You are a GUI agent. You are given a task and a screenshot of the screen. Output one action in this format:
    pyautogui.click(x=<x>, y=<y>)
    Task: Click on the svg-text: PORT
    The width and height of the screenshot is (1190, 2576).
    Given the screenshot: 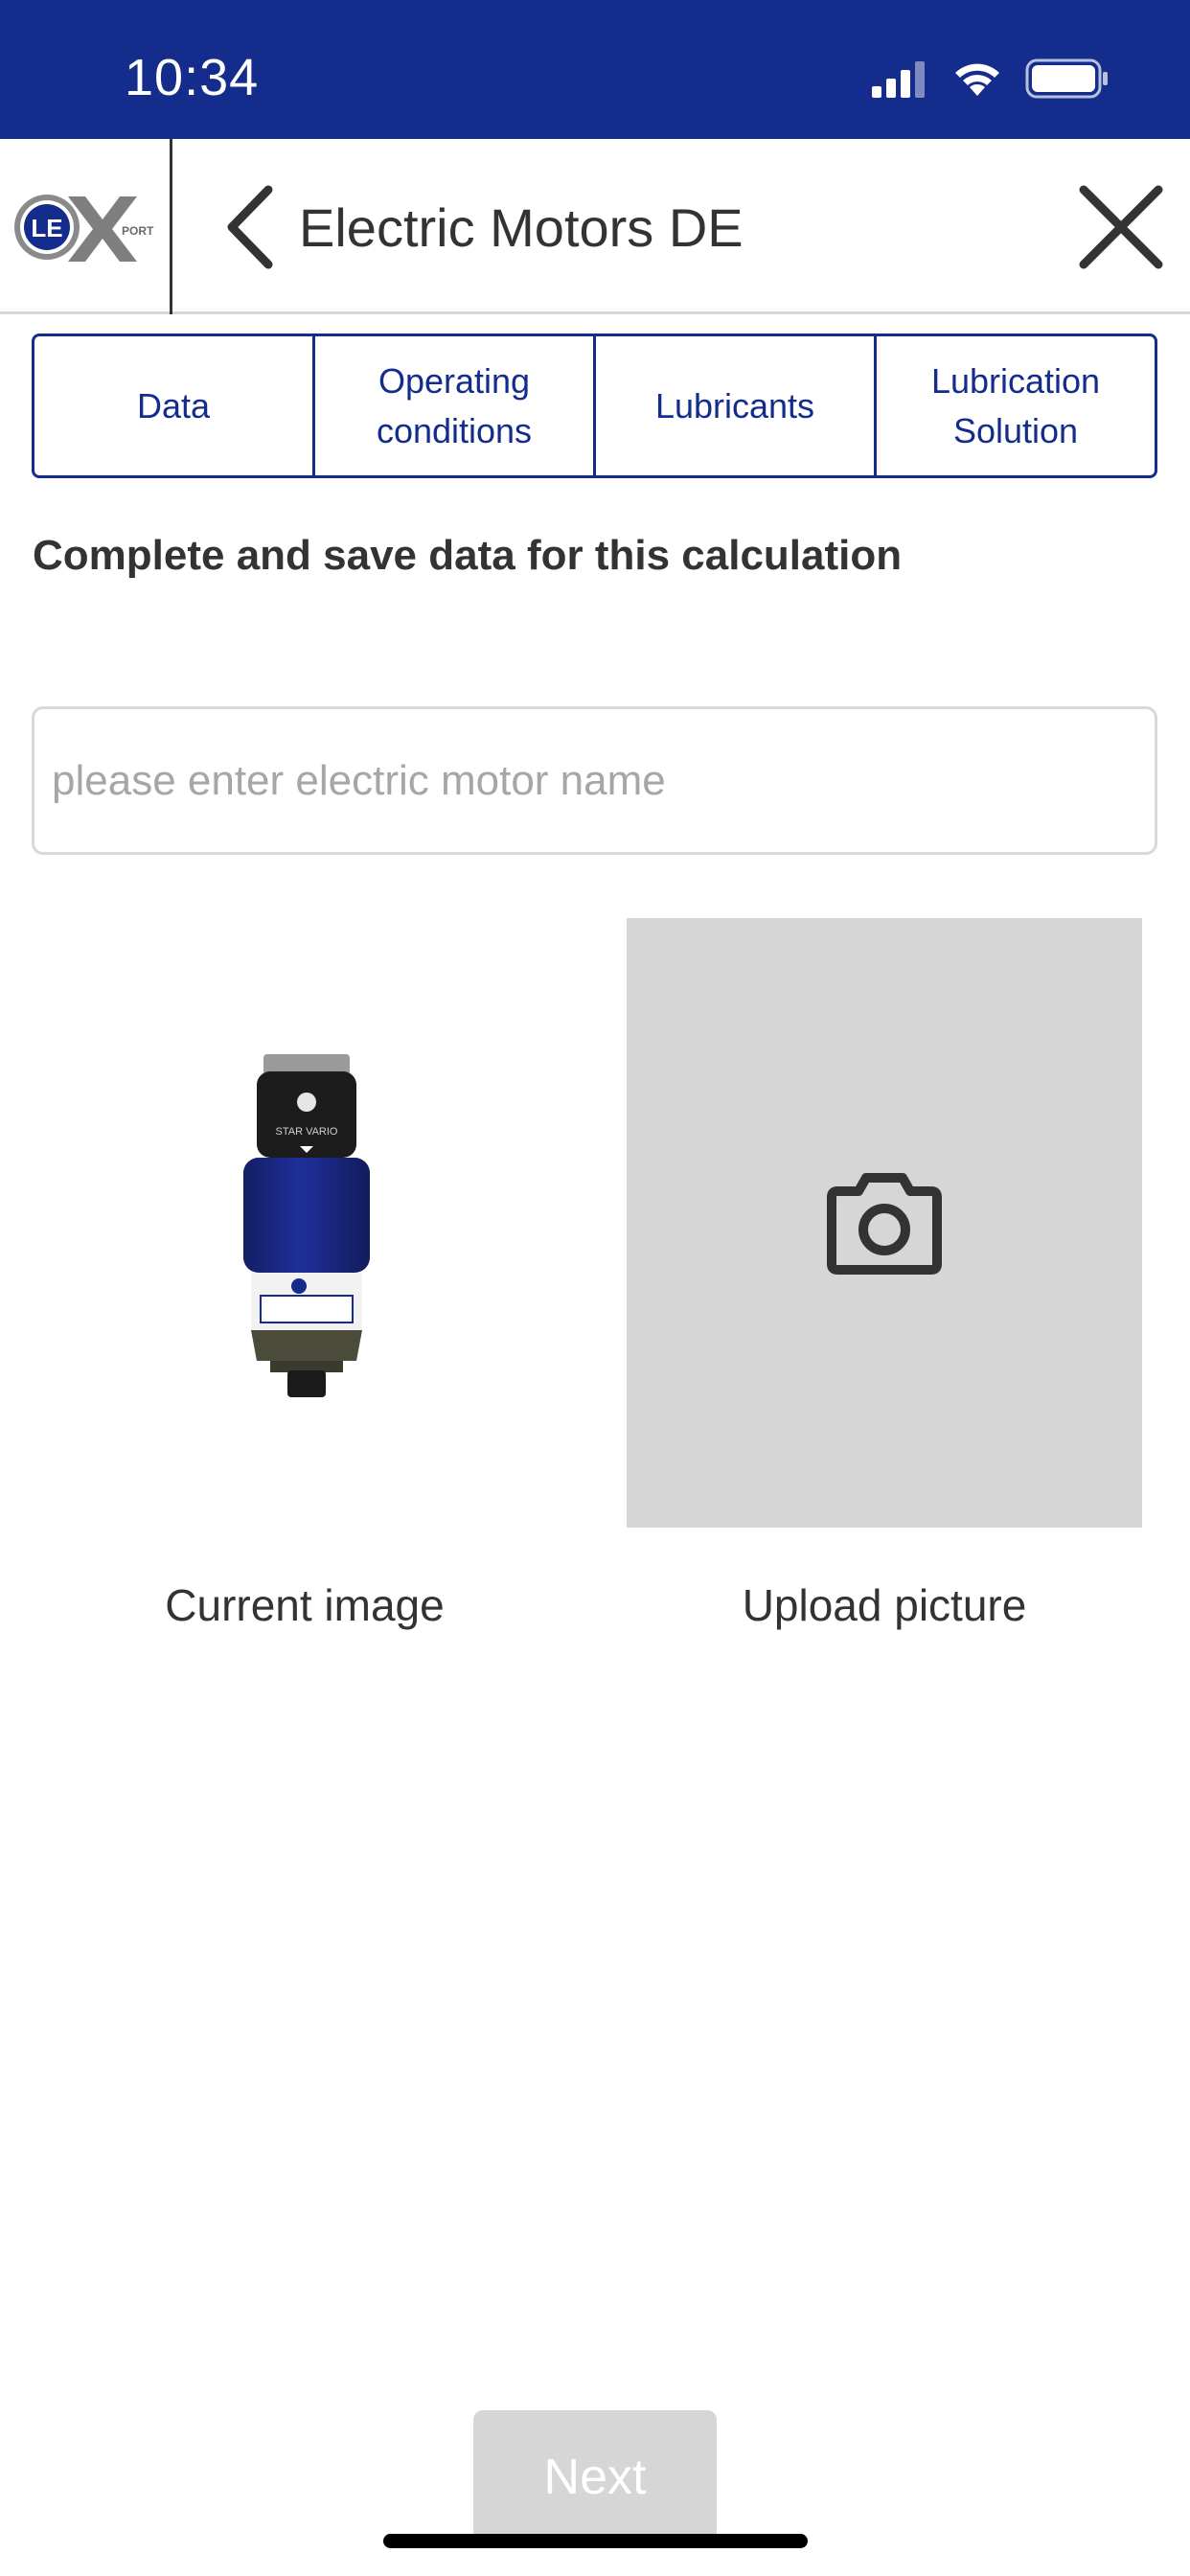 What is the action you would take?
    pyautogui.click(x=138, y=231)
    